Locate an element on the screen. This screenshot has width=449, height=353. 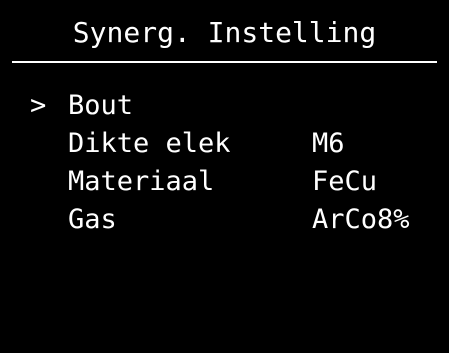
menu-item-value: ArCo8% is located at coordinates (361, 219).